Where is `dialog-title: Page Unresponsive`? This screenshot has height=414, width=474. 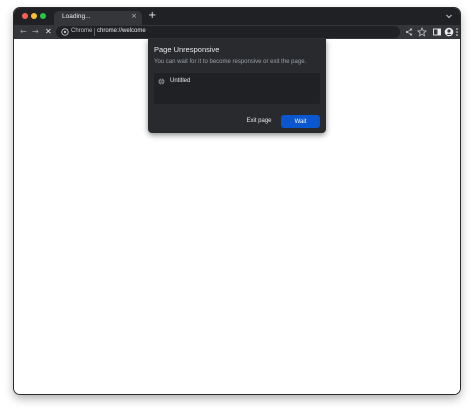 dialog-title: Page Unresponsive is located at coordinates (187, 49).